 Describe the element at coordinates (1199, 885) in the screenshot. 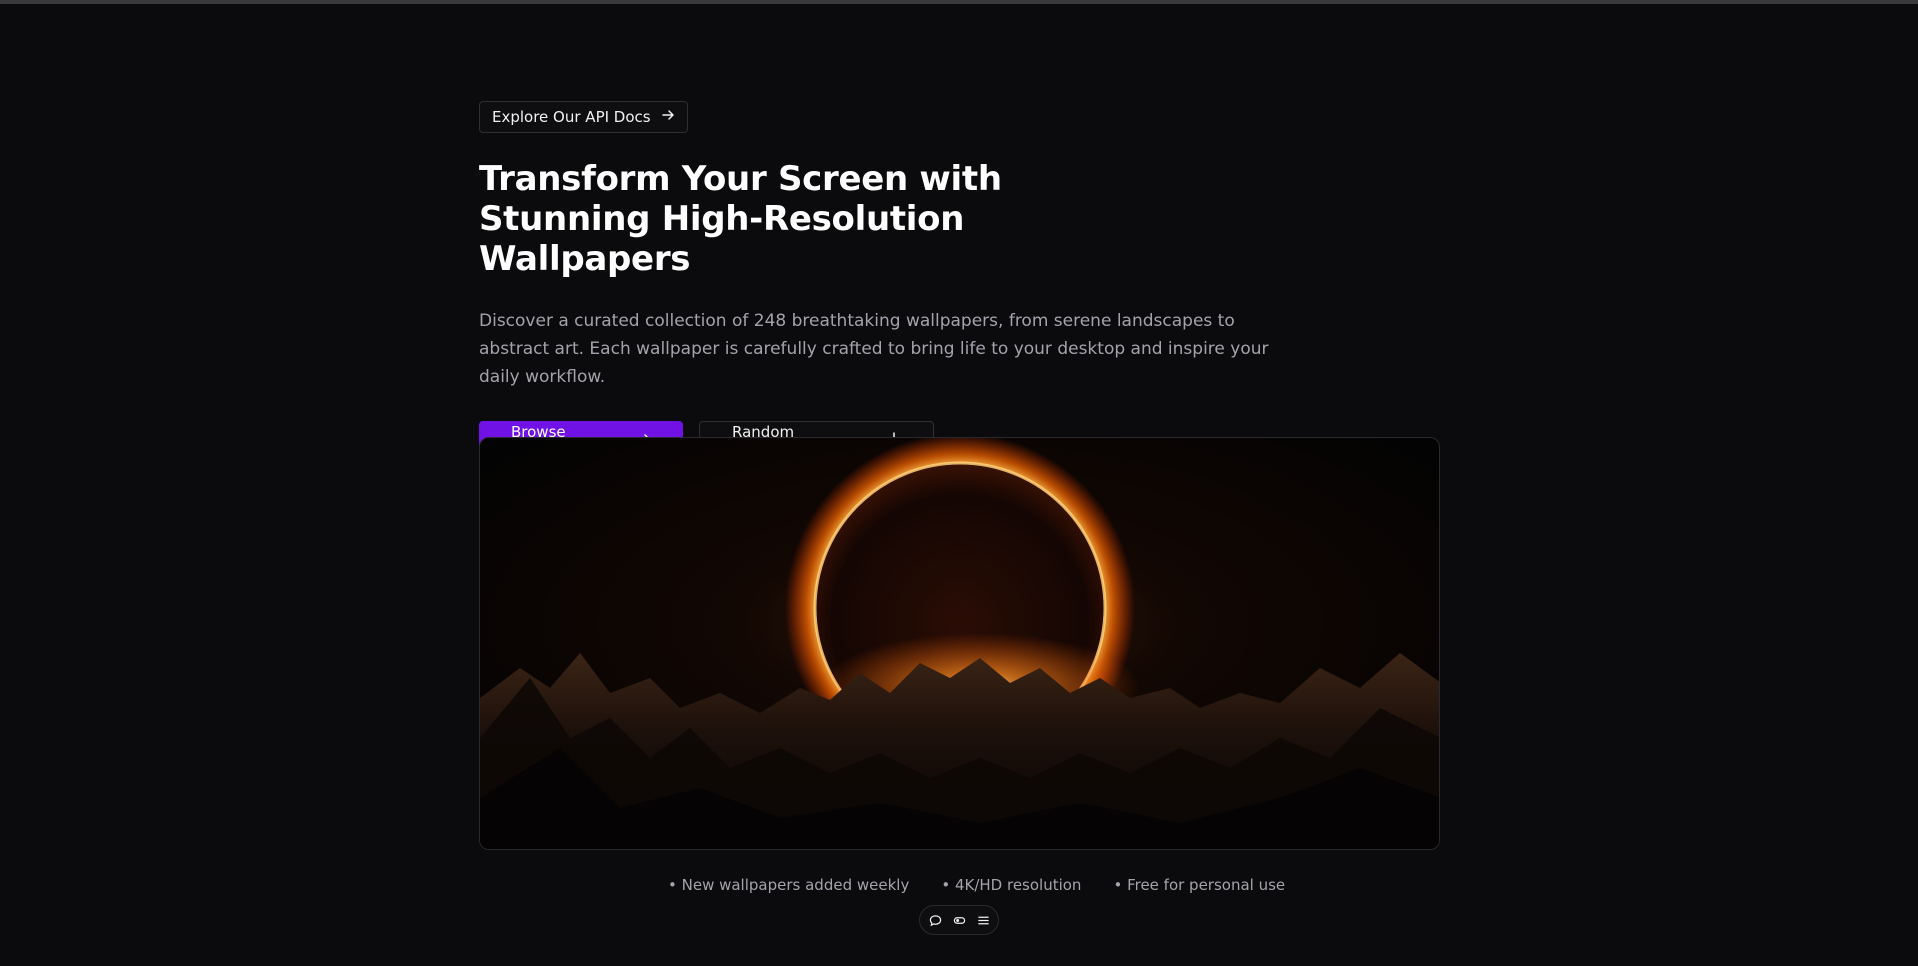

I see `feature-item: • Free for personal use` at that location.